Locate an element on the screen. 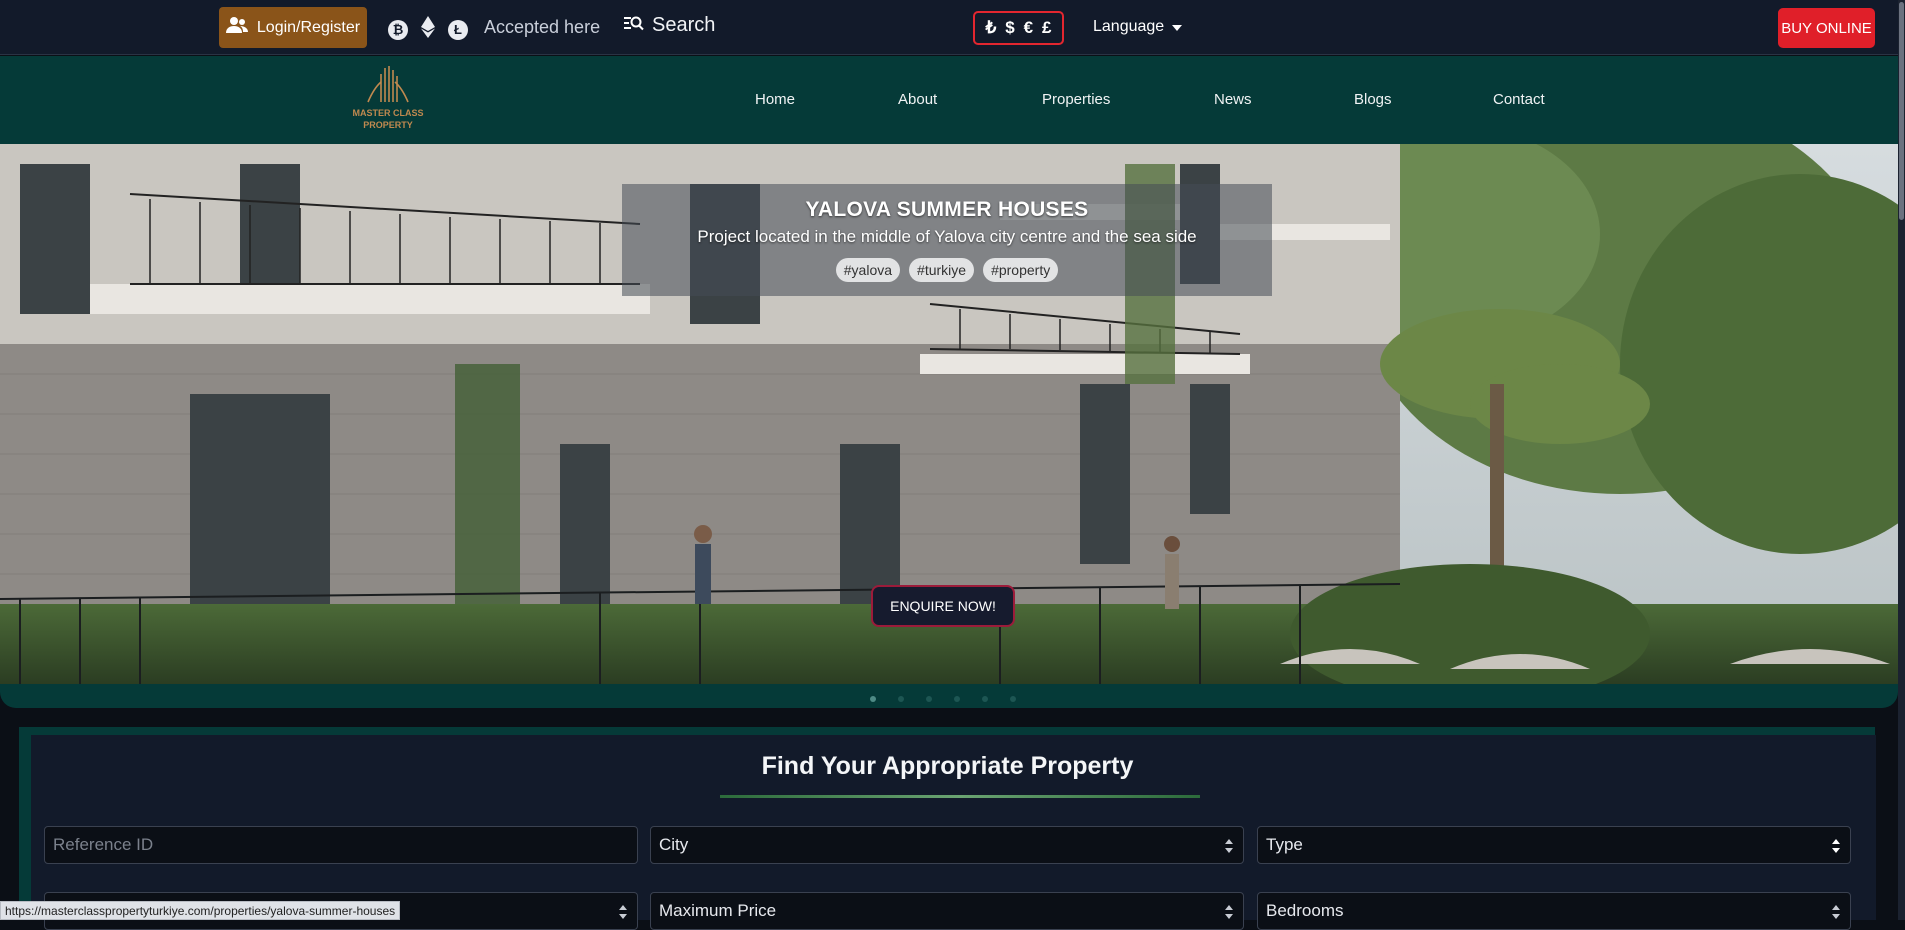 The image size is (1905, 930). currency-usd: $ is located at coordinates (1009, 28).